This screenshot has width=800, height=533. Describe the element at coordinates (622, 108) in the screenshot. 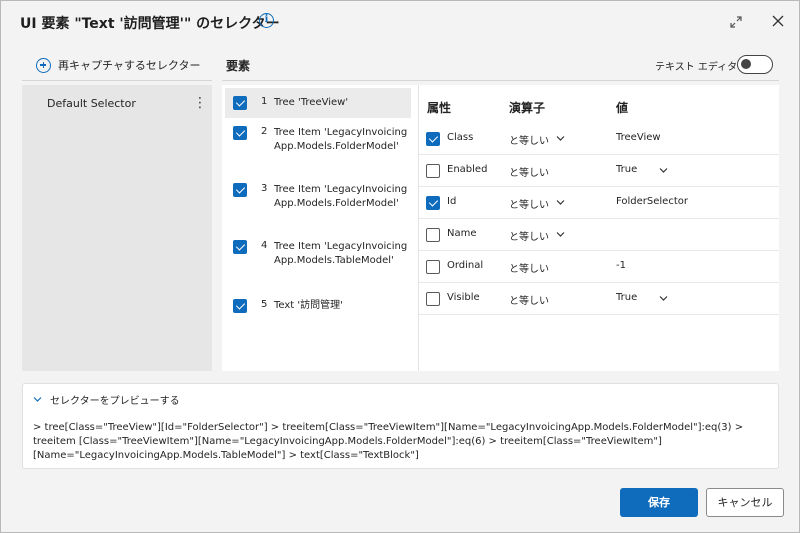

I see `value-header: 値` at that location.